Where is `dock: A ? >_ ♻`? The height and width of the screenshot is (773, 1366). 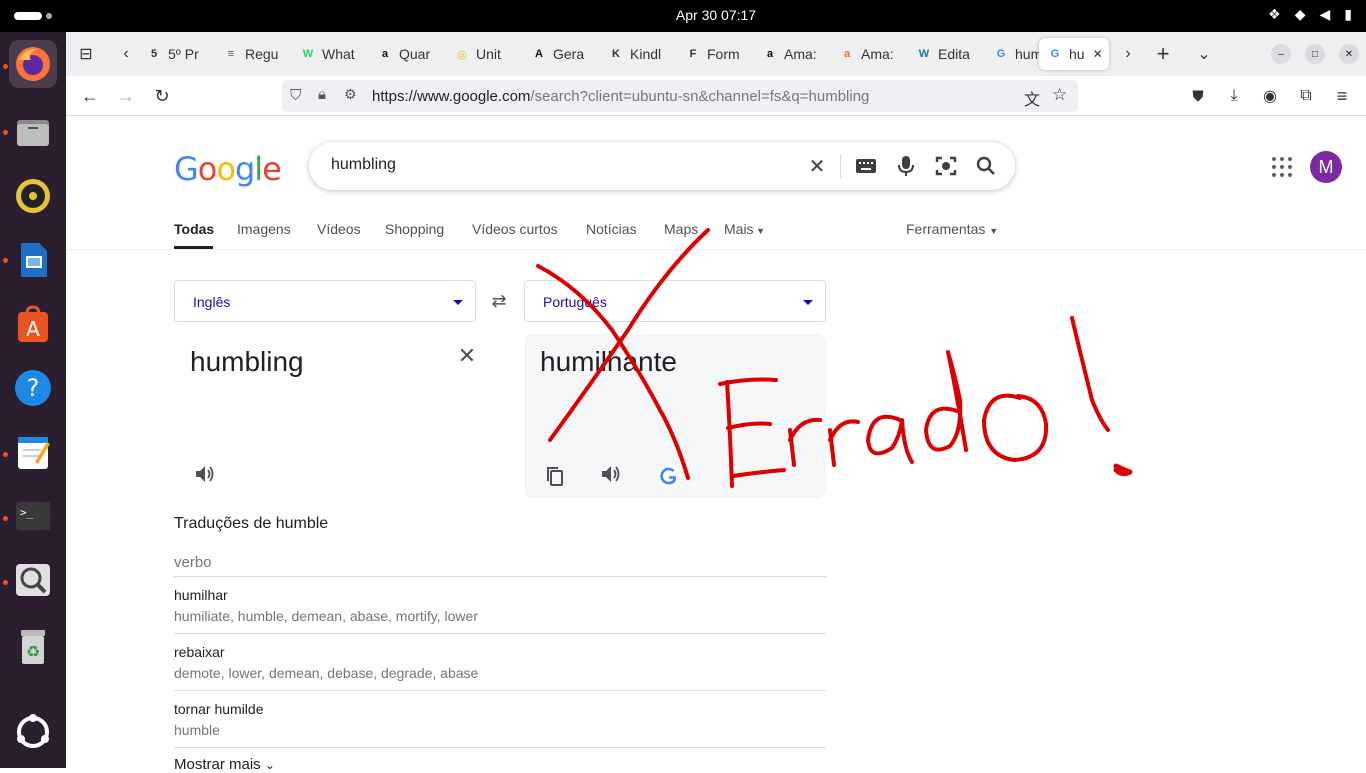
dock: A ? >_ ♻ is located at coordinates (33, 400).